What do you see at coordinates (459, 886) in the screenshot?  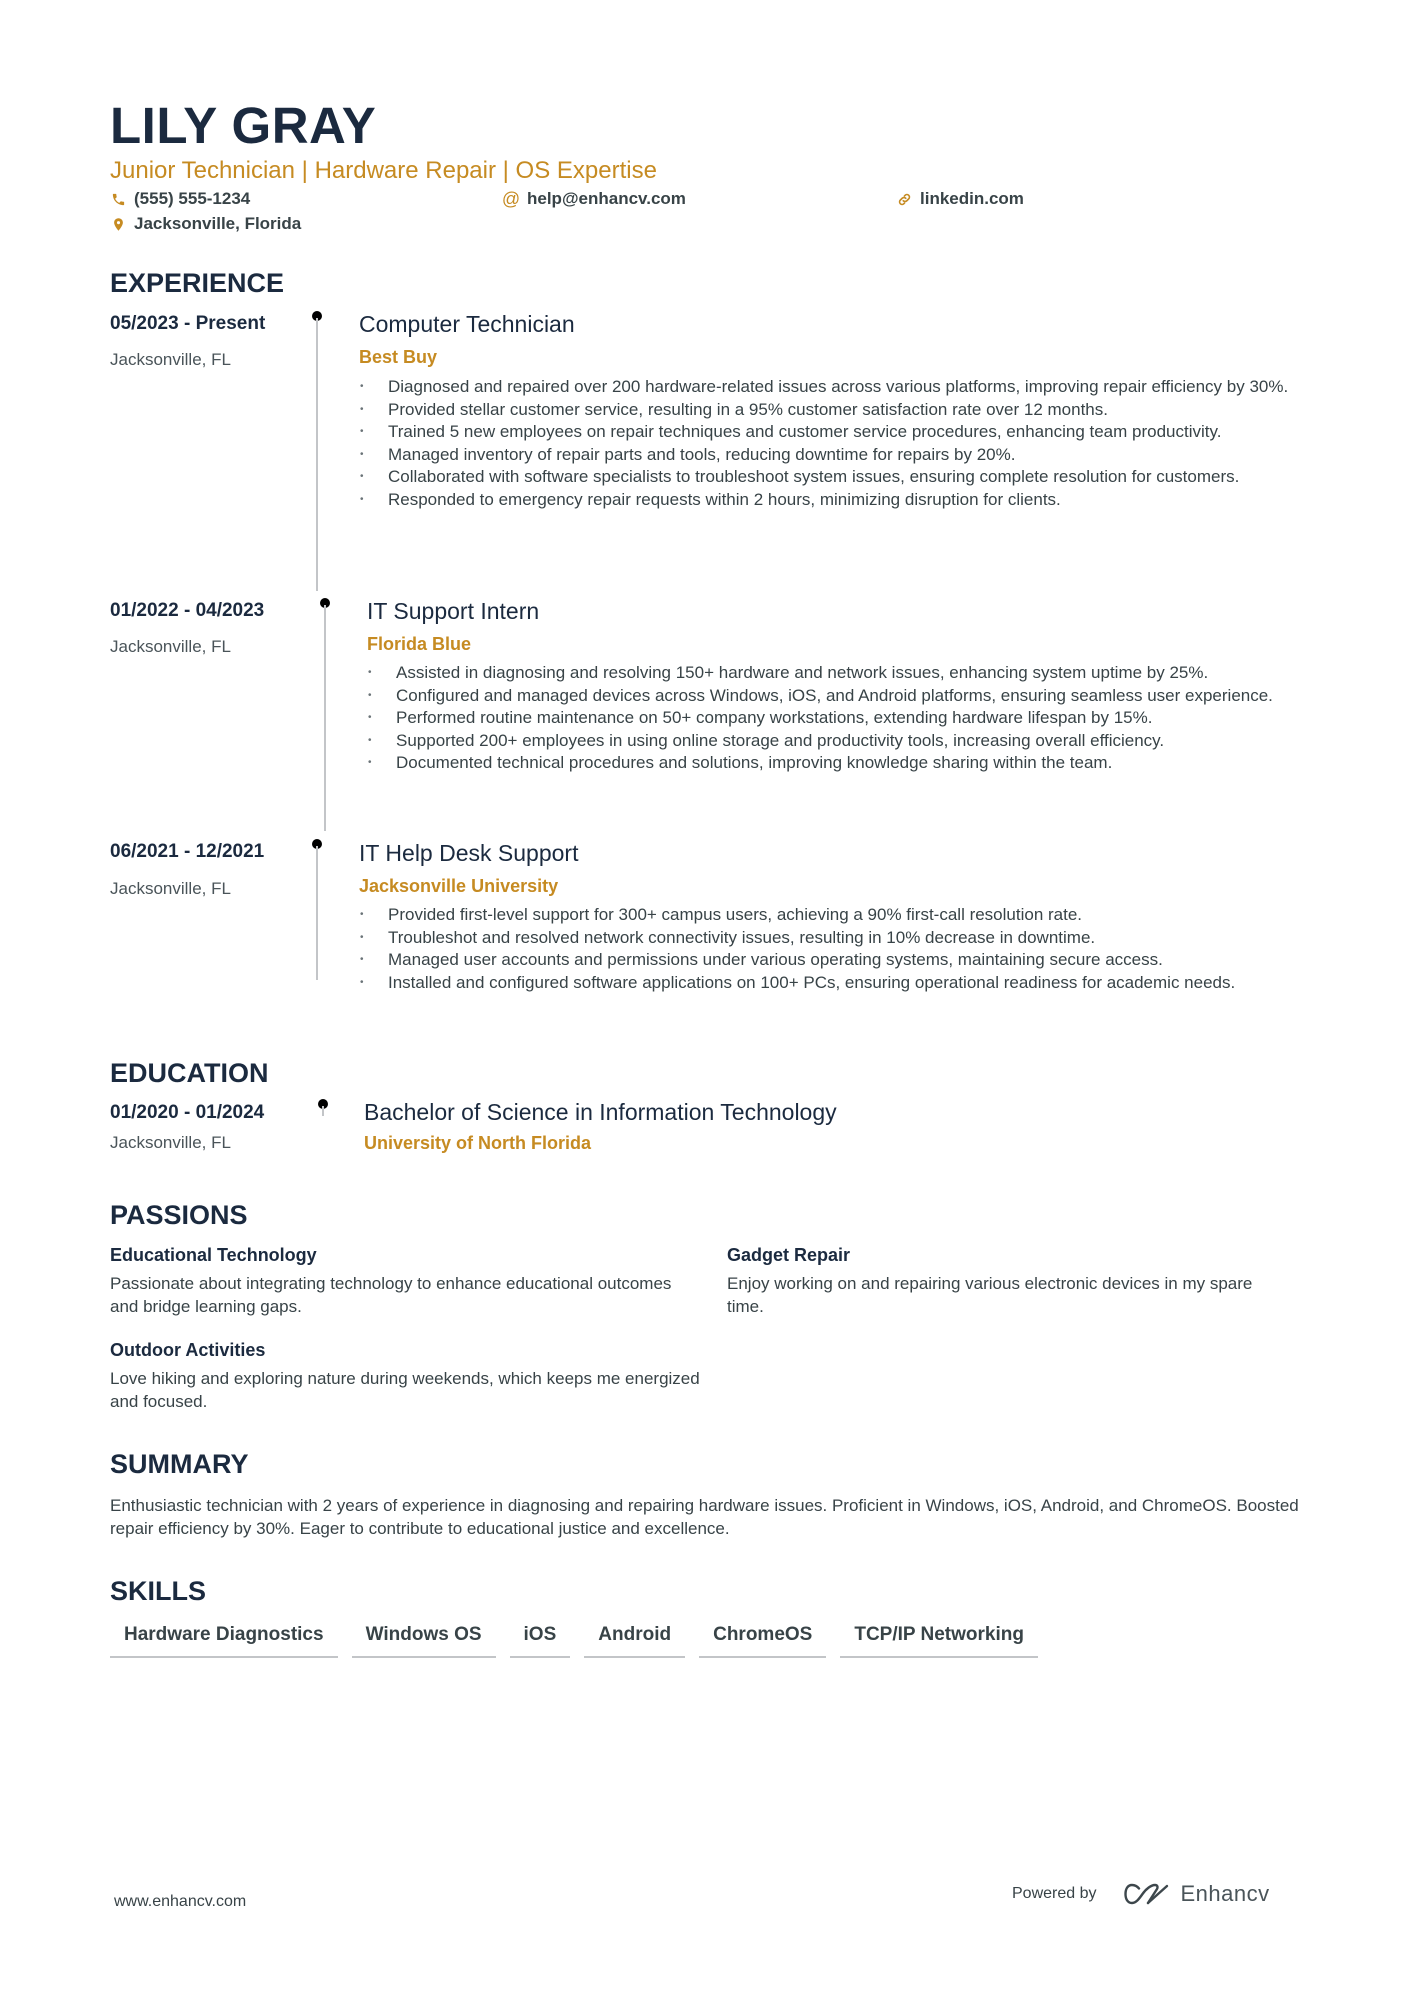 I see `entry-company: Jacksonville University` at bounding box center [459, 886].